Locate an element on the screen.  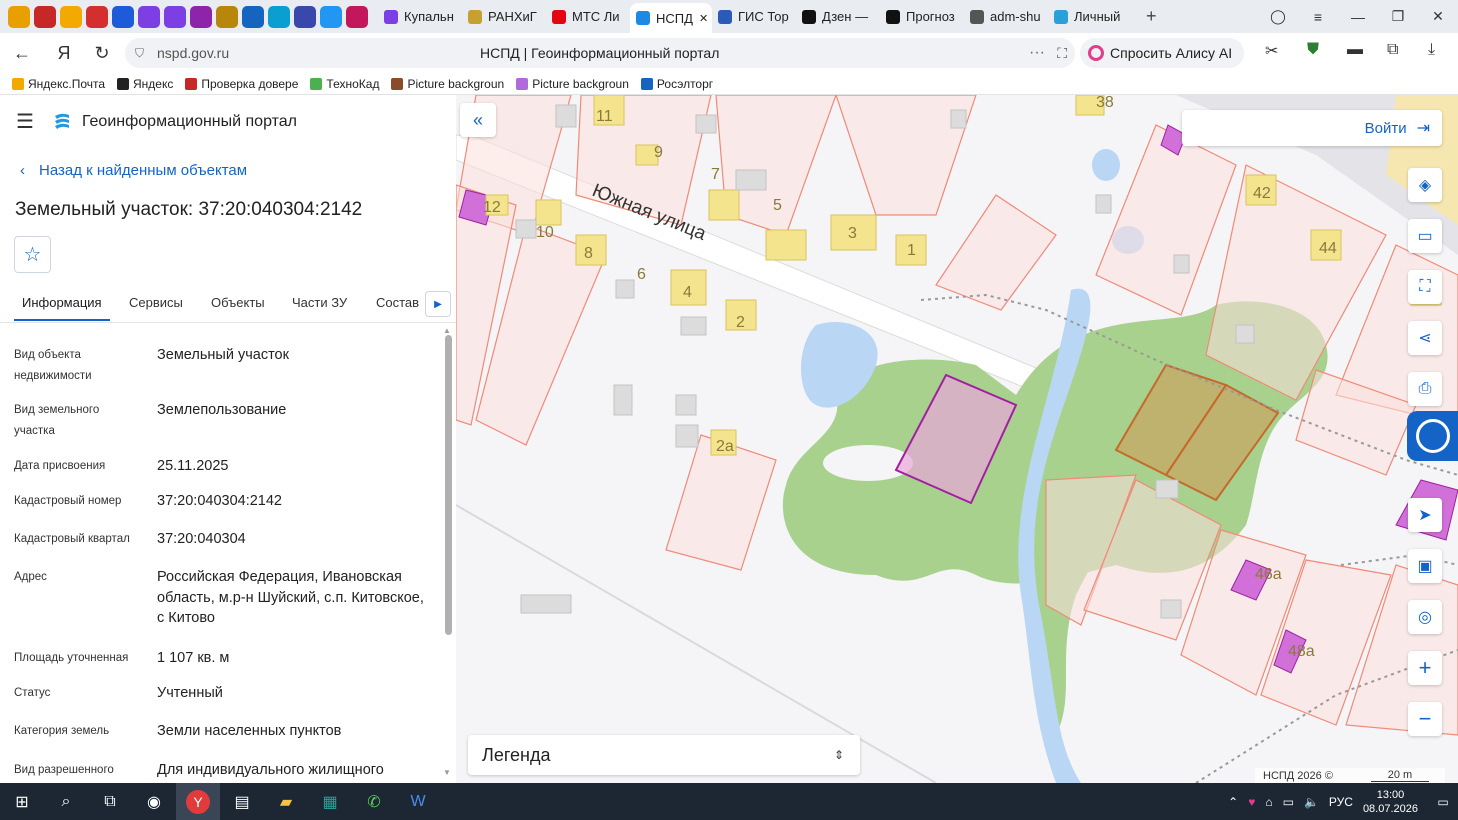
chevron-up-icon: ⌃ is located at coordinates (1233, 802).